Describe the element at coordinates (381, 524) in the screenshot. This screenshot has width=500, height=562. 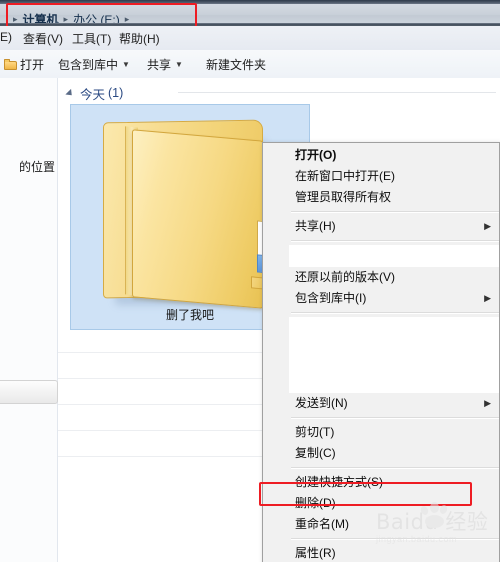
I see `context-menu-item: 重命名(M)` at that location.